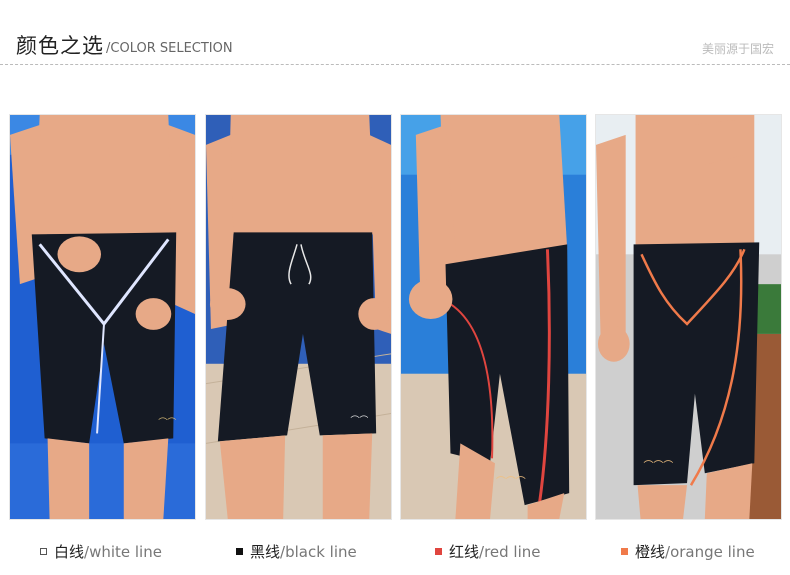  Describe the element at coordinates (265, 552) in the screenshot. I see `variant-name-cn: 黑线` at that location.